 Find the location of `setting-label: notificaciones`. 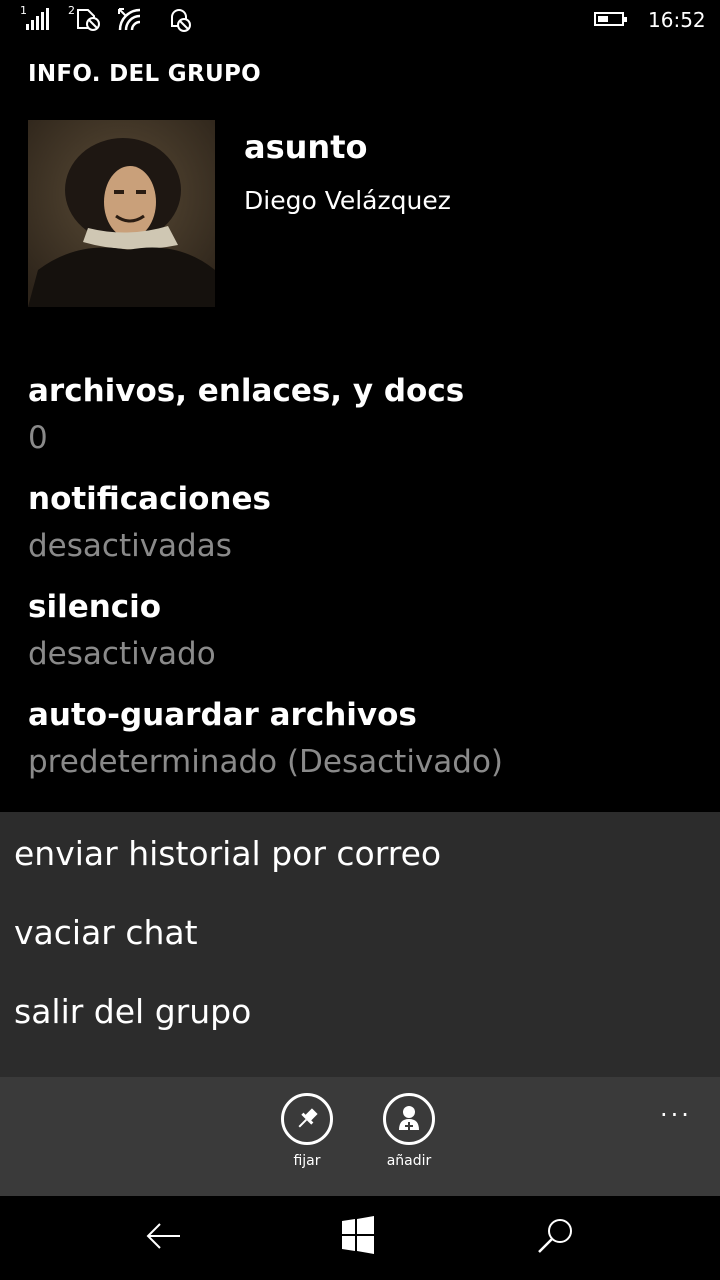

setting-label: notificaciones is located at coordinates (149, 499).